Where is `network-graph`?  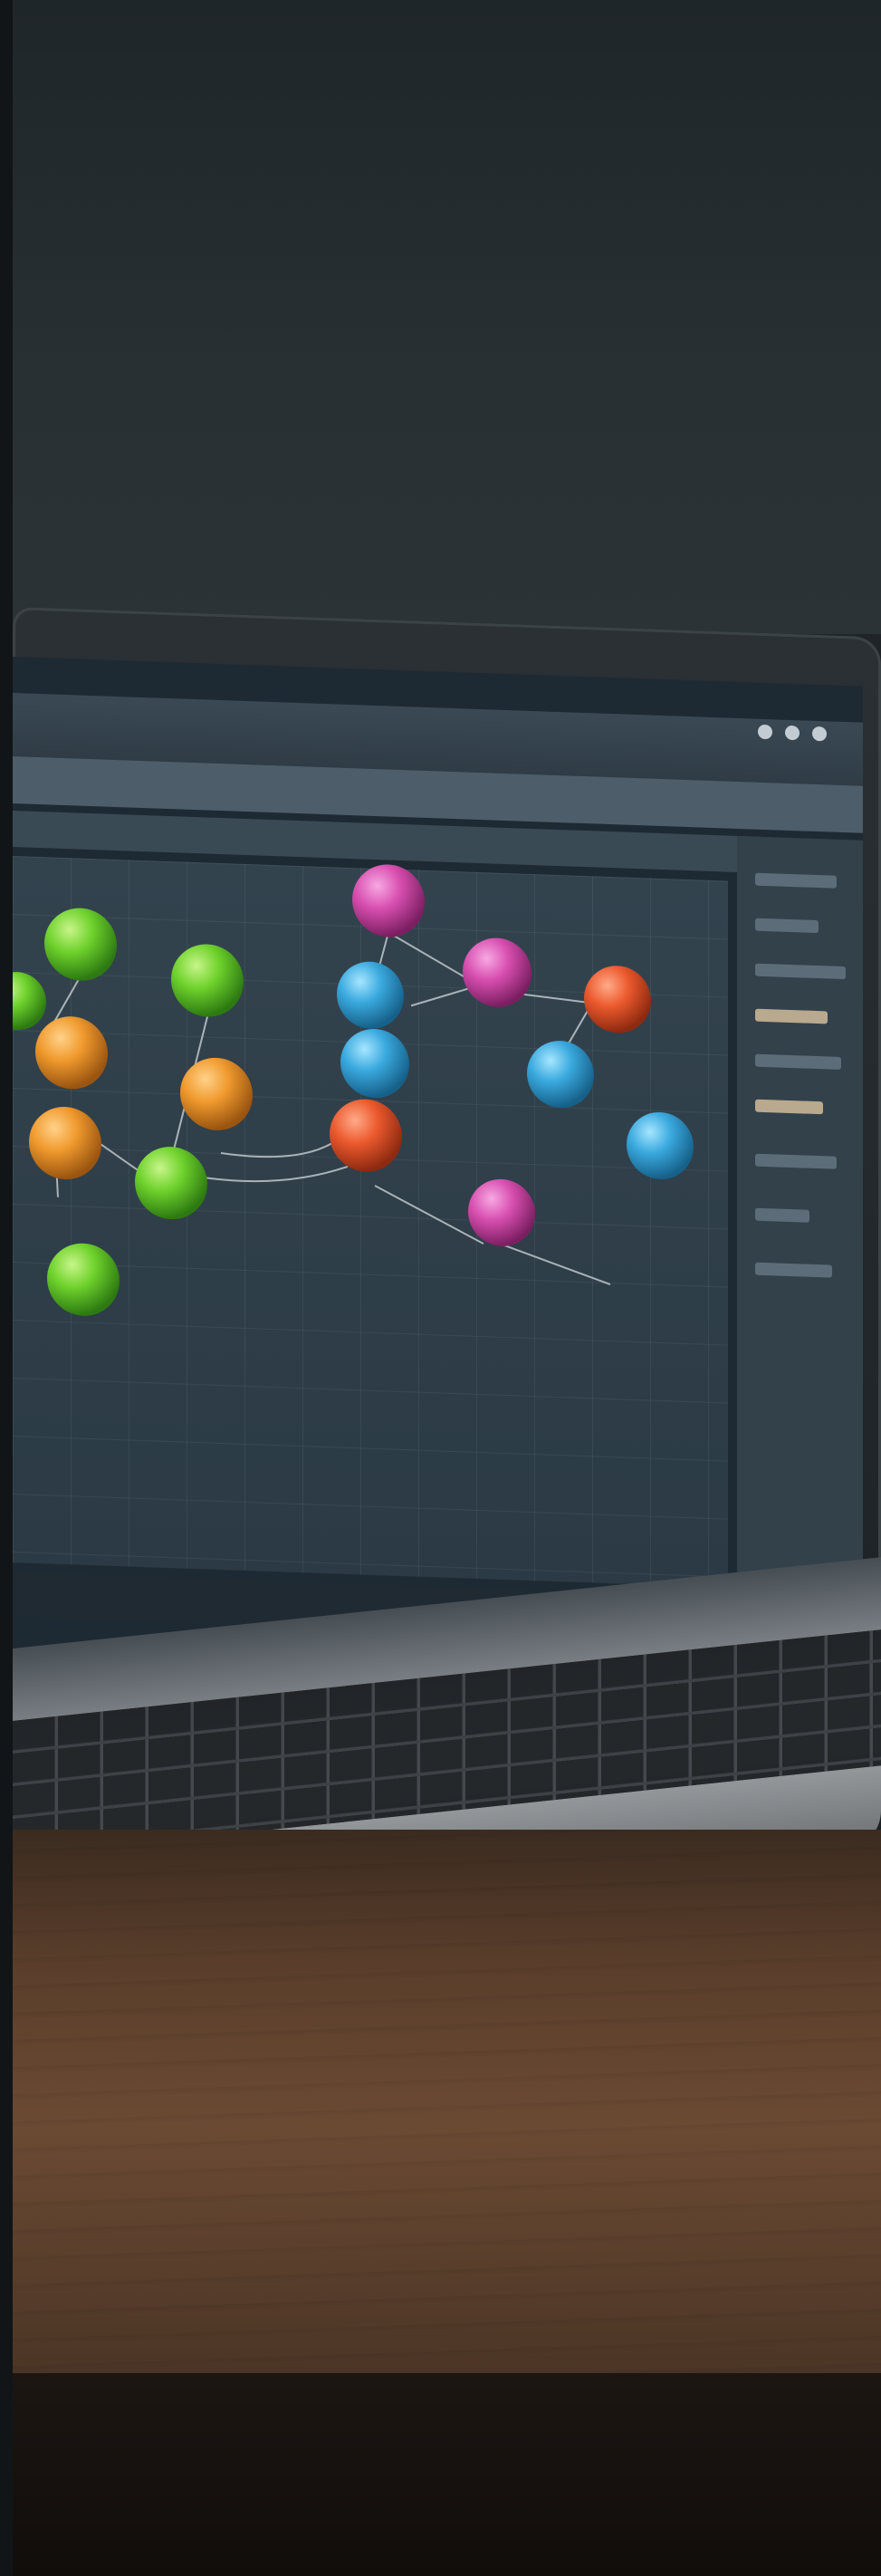
network-graph is located at coordinates (354, 1090).